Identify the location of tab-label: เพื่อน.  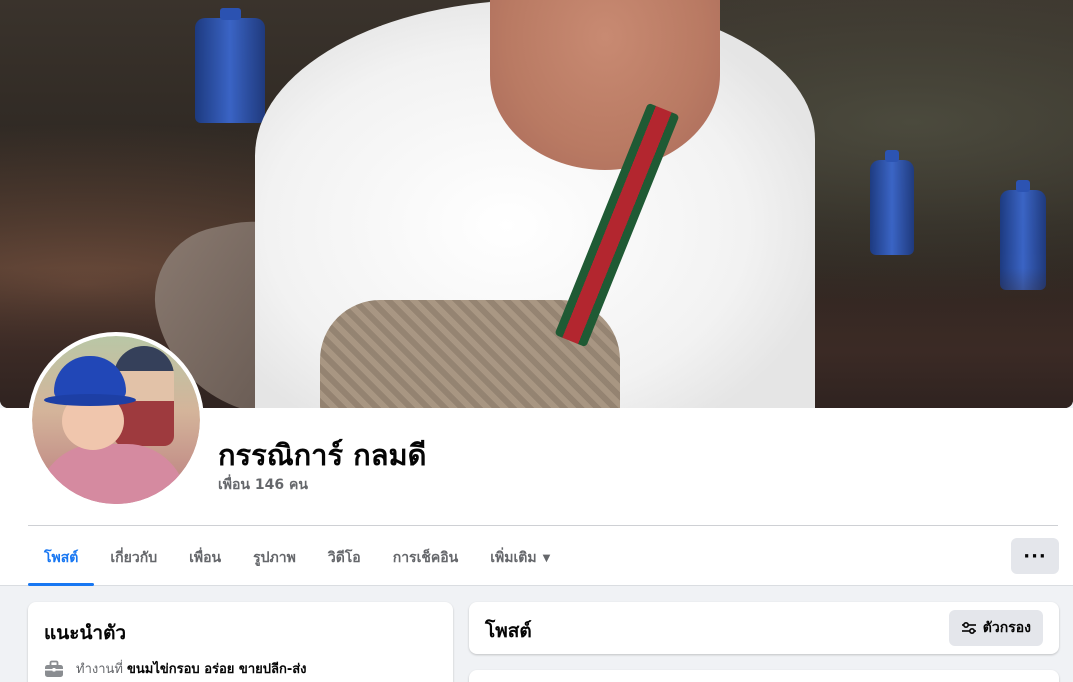
(205, 558).